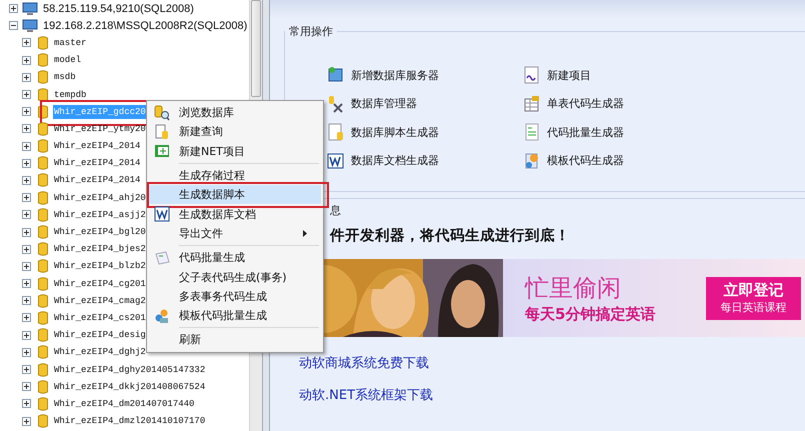  Describe the element at coordinates (532, 103) in the screenshot. I see `table-icon` at that location.